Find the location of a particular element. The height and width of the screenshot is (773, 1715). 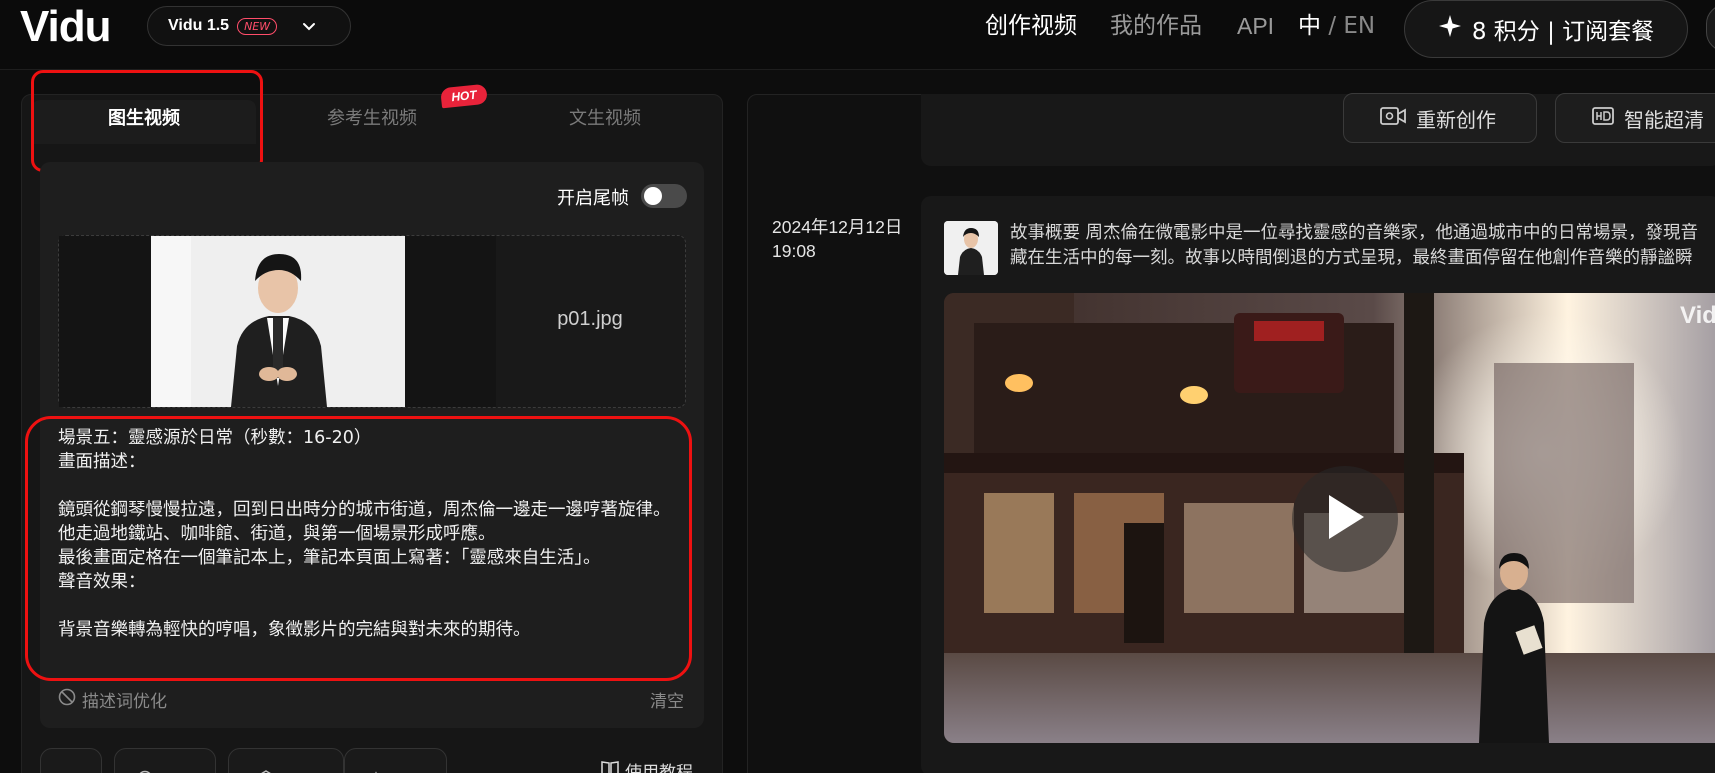

auto-chip: 自动 is located at coordinates (395, 760).